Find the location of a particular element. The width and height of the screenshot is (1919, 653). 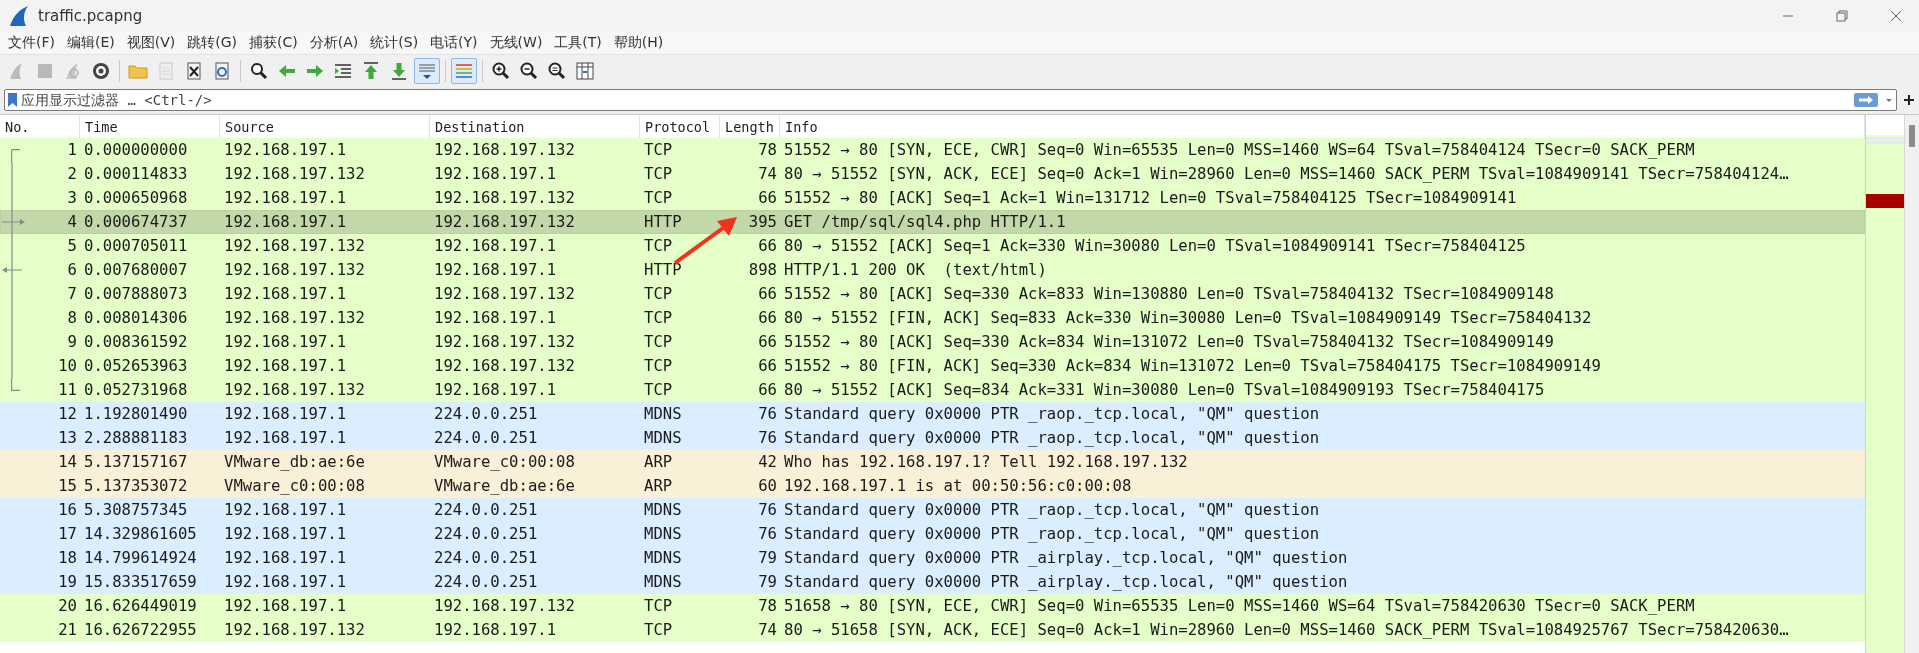

number-cell: 14 is located at coordinates (67, 462).